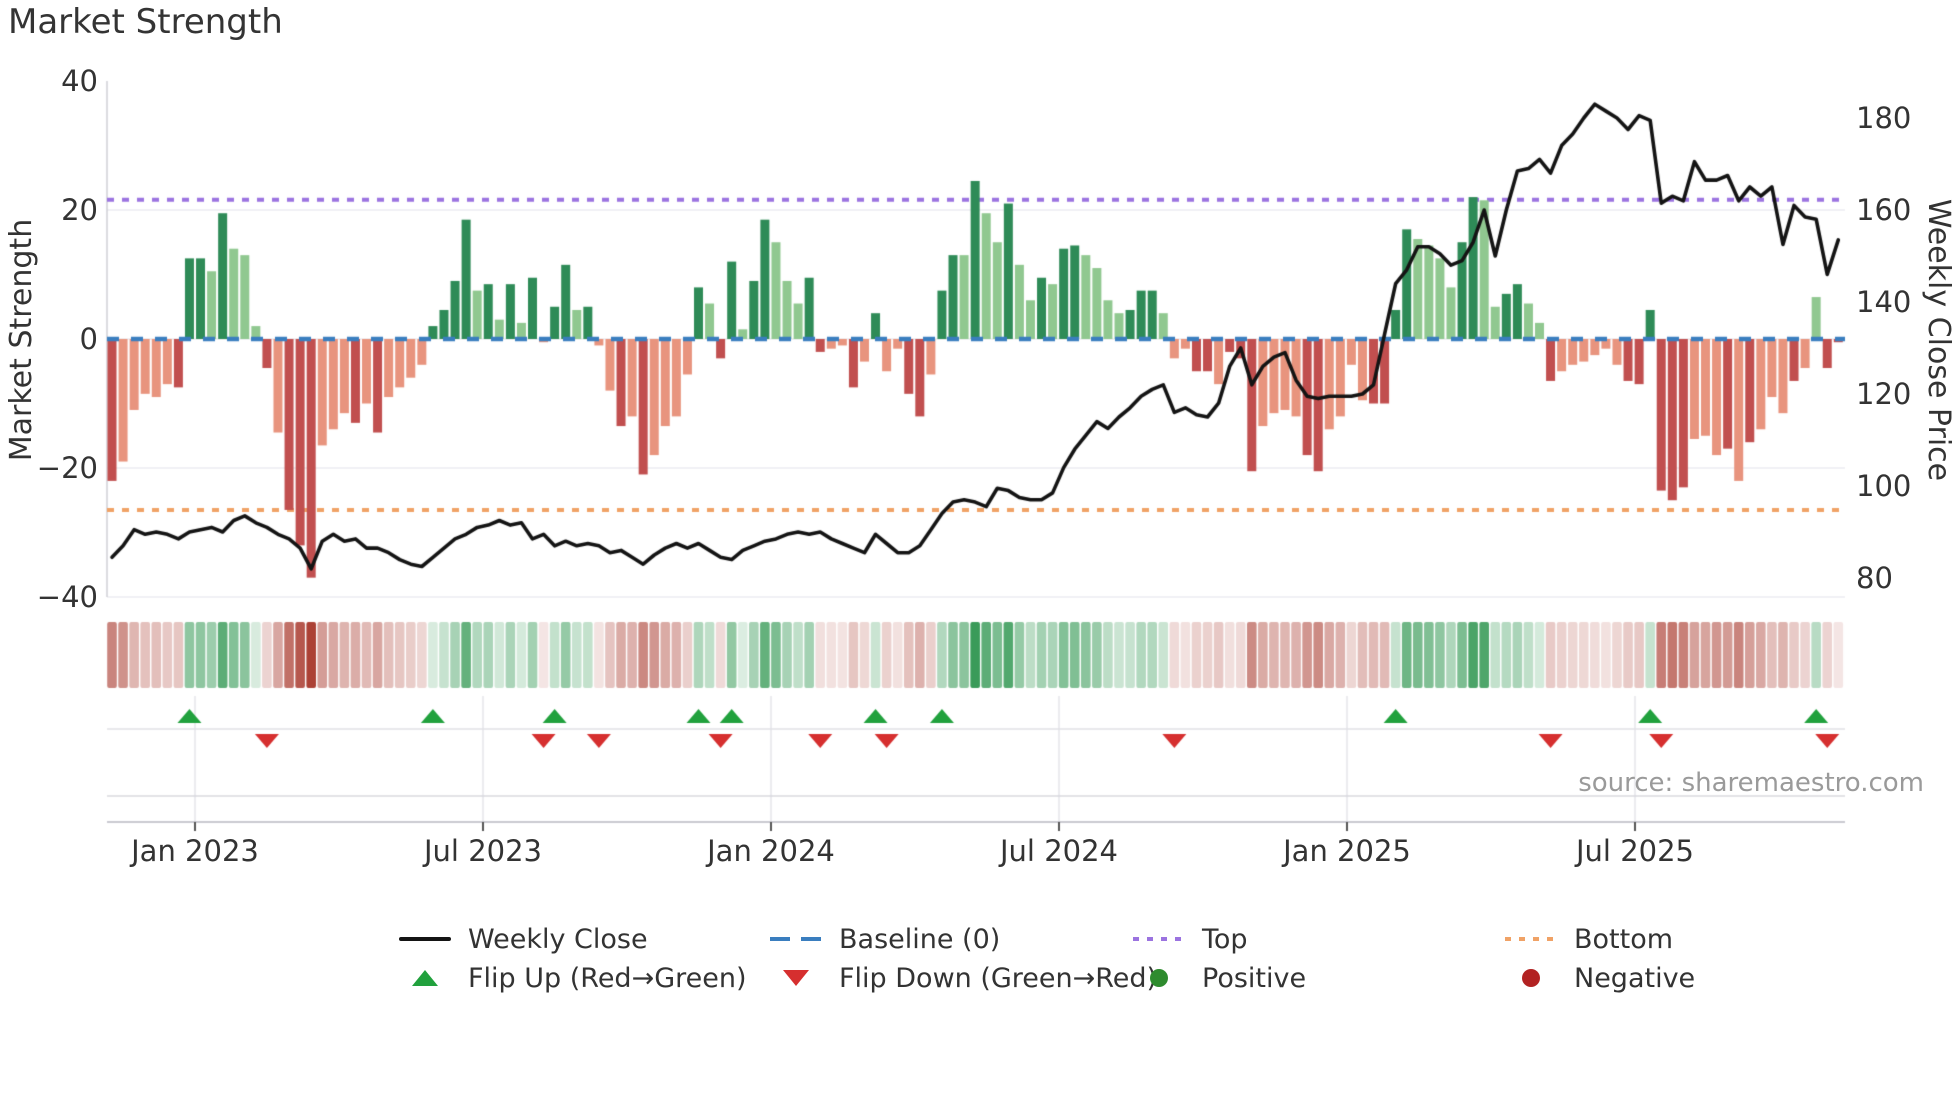 The width and height of the screenshot is (1960, 1102). Describe the element at coordinates (145, 22) in the screenshot. I see `chart-title: Market Strength` at that location.